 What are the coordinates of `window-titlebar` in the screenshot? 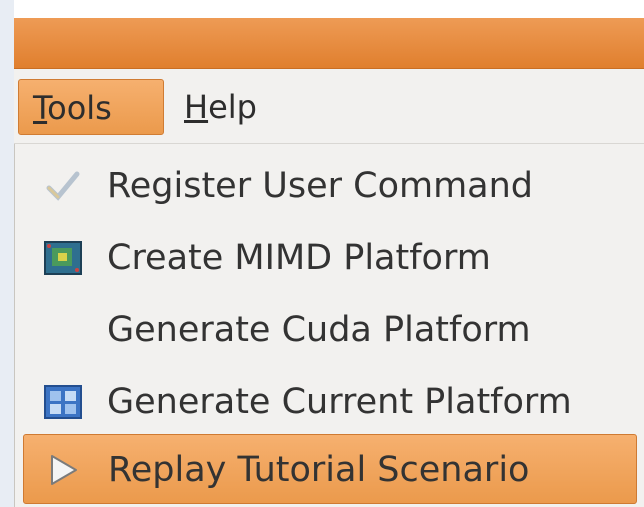 It's located at (329, 43).